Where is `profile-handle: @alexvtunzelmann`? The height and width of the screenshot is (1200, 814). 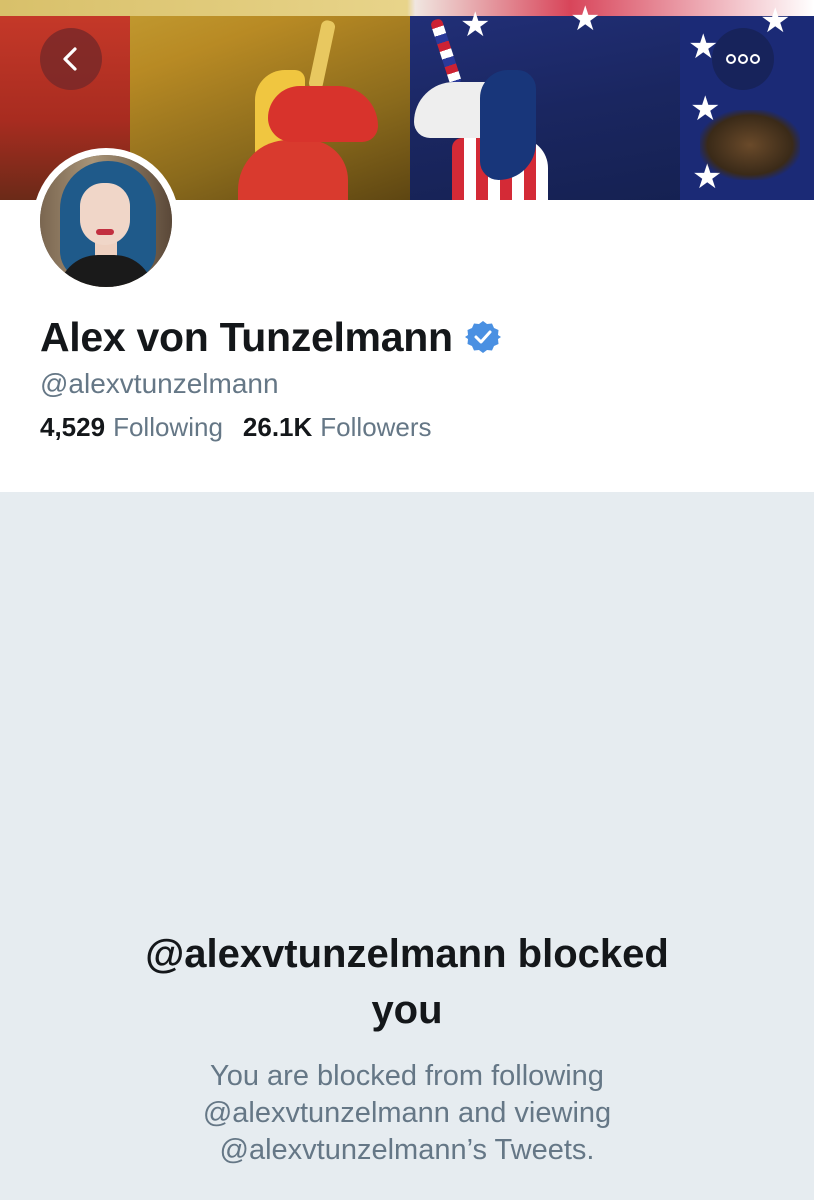
profile-handle: @alexvtunzelmann is located at coordinates (159, 383).